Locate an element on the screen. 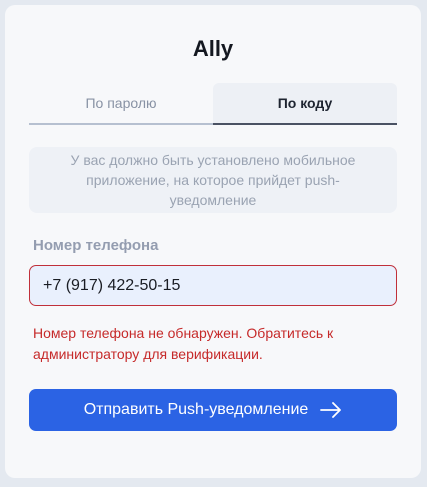  arrow-right-icon is located at coordinates (331, 410).